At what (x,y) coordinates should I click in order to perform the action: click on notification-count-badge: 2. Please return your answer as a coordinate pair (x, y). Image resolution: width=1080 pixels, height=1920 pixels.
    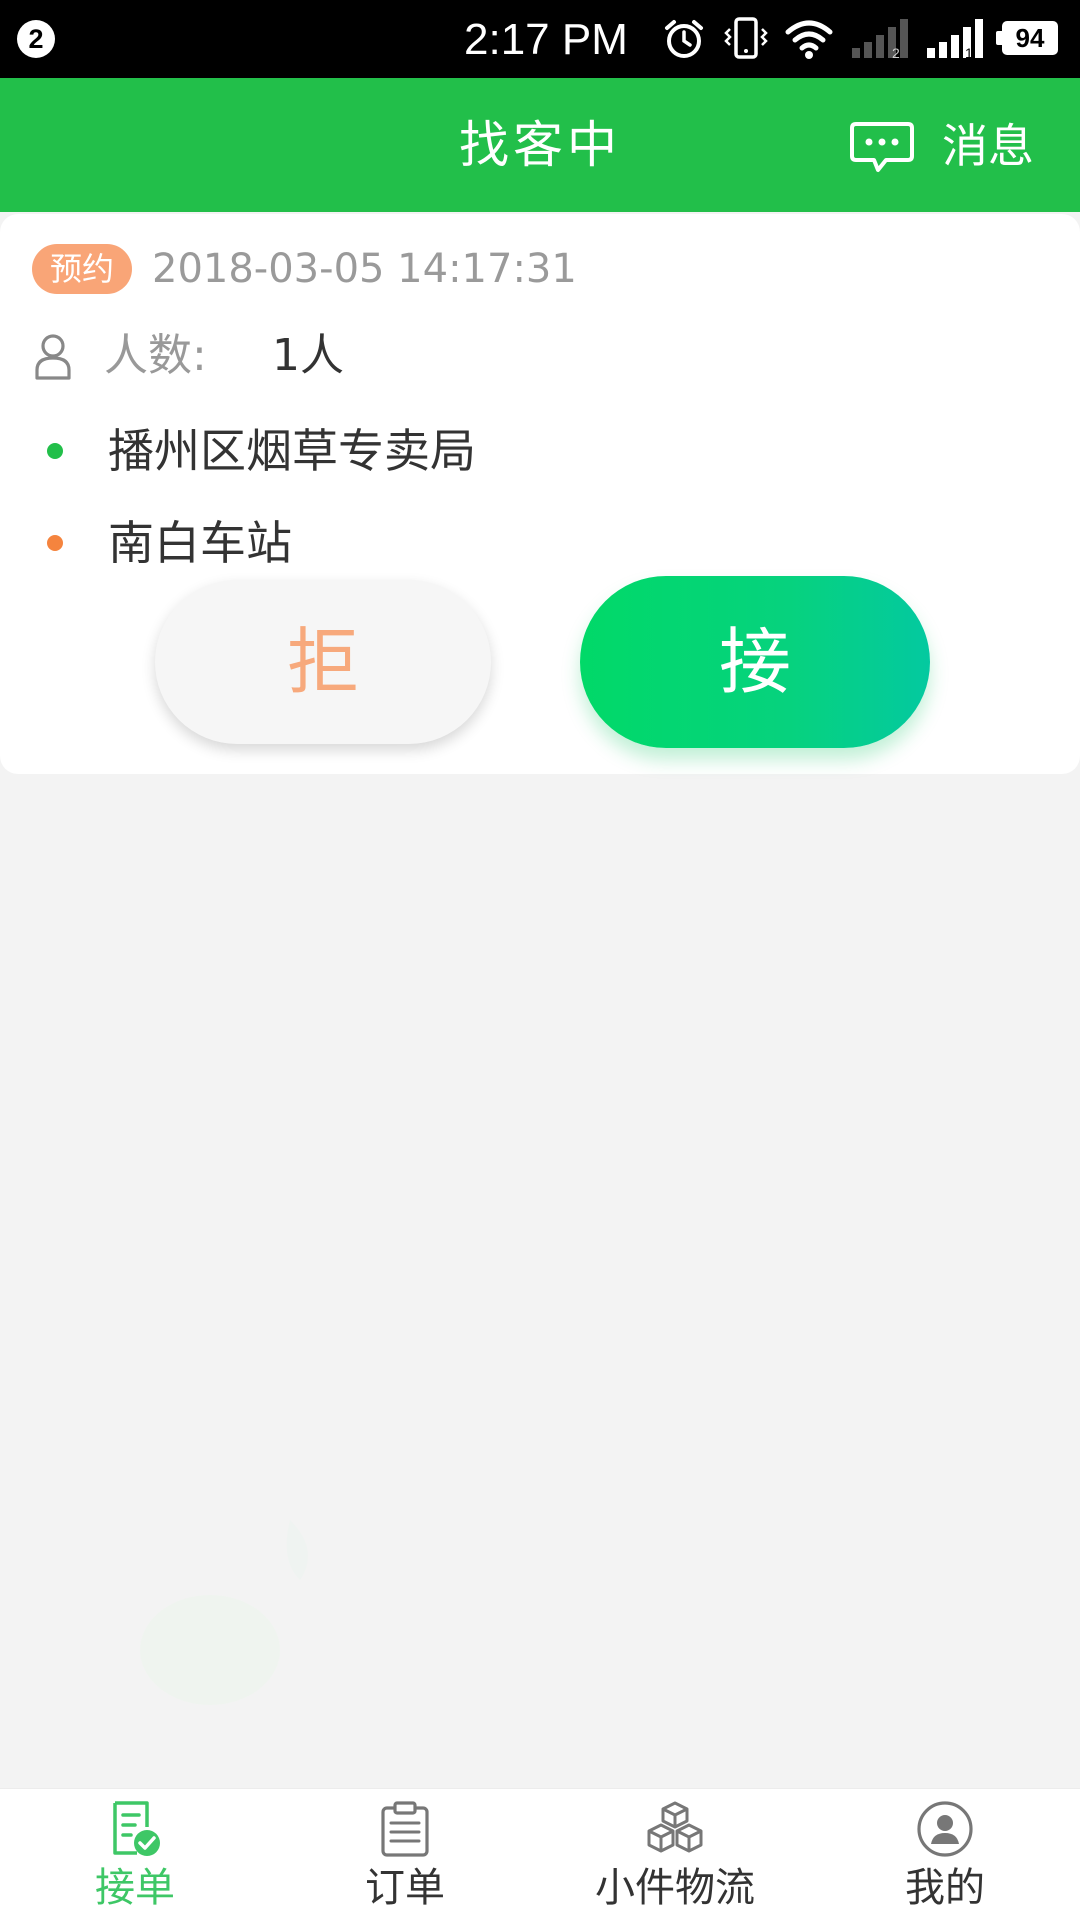
    Looking at the image, I should click on (36, 39).